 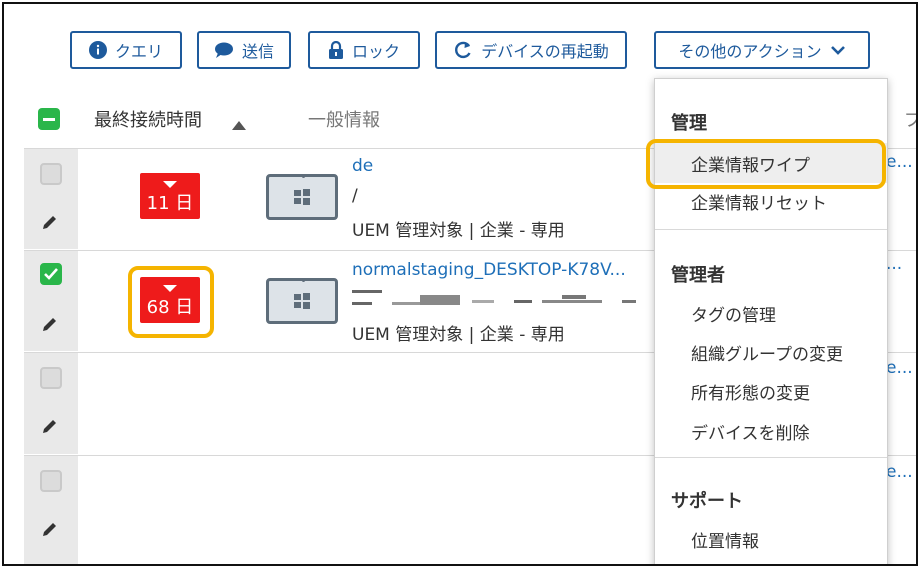 I want to click on send-button: 送信, so click(x=244, y=50).